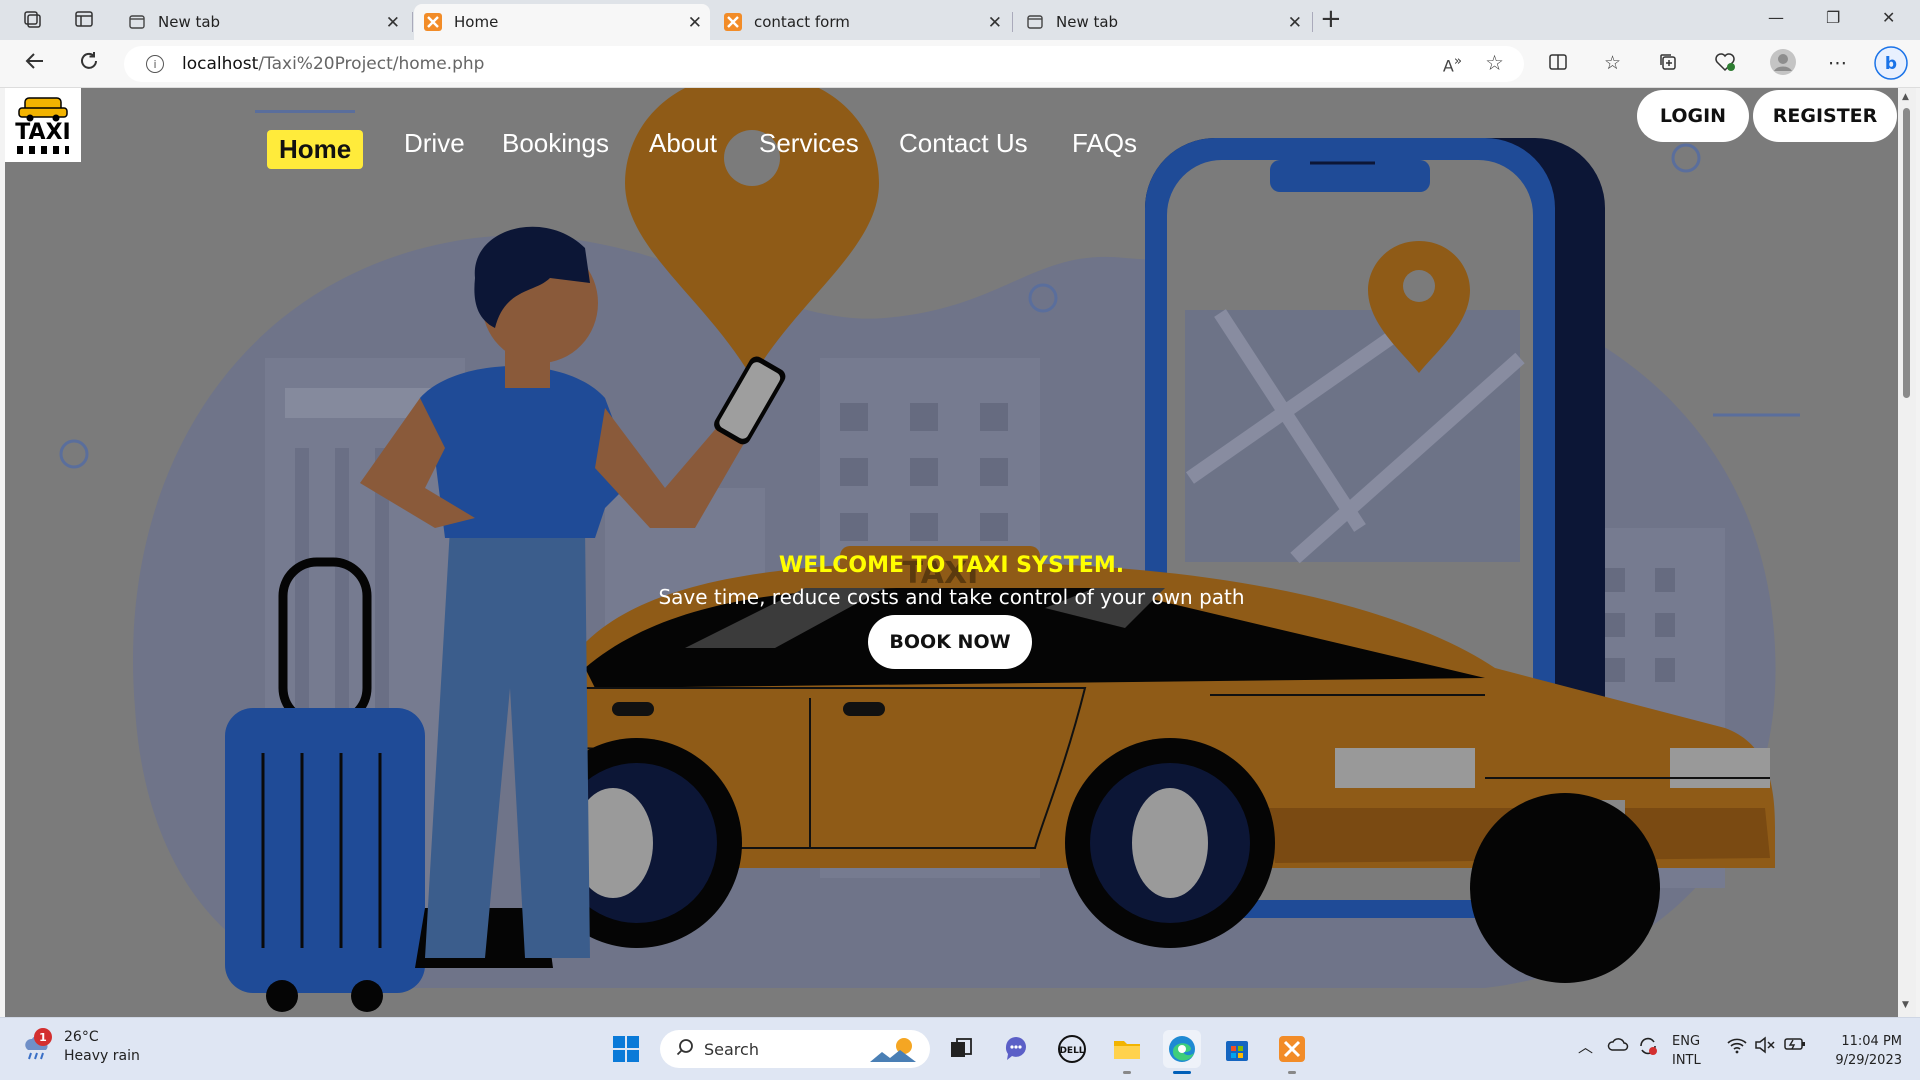 The image size is (1920, 1080). Describe the element at coordinates (1331, 19) in the screenshot. I see `new-tab-icon: +` at that location.